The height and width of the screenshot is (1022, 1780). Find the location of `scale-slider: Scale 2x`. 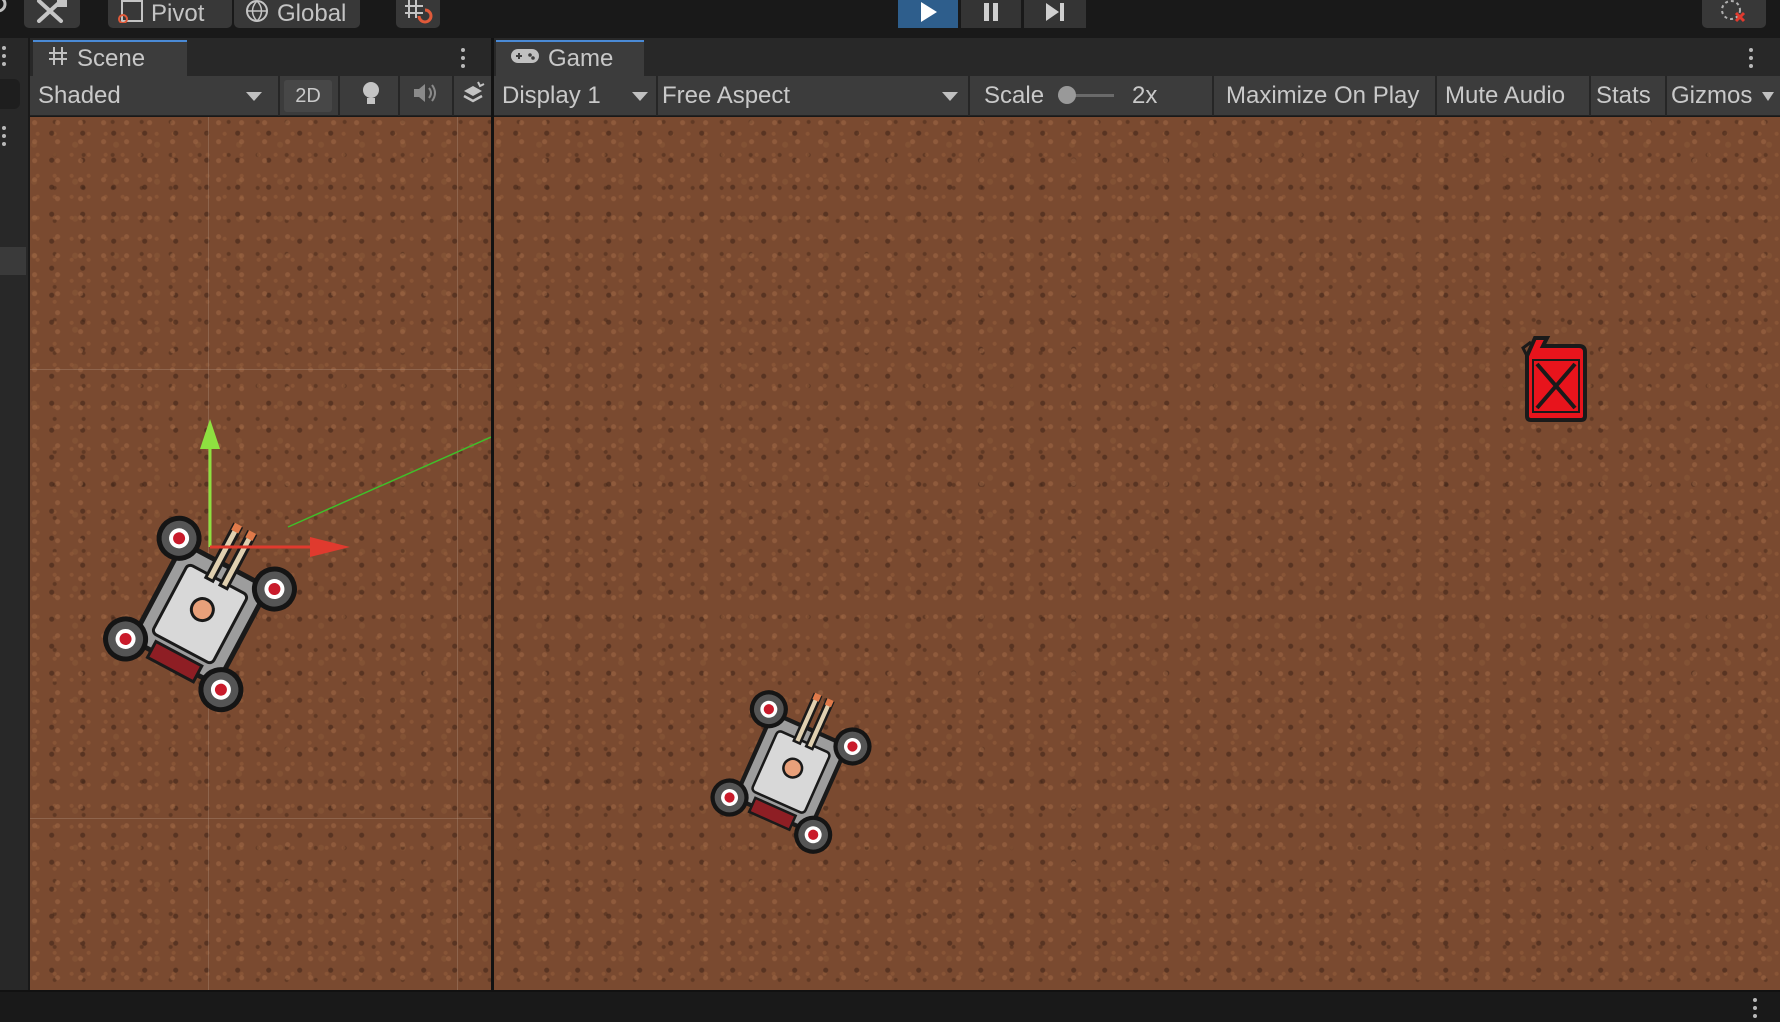

scale-slider: Scale 2x is located at coordinates (1089, 96).